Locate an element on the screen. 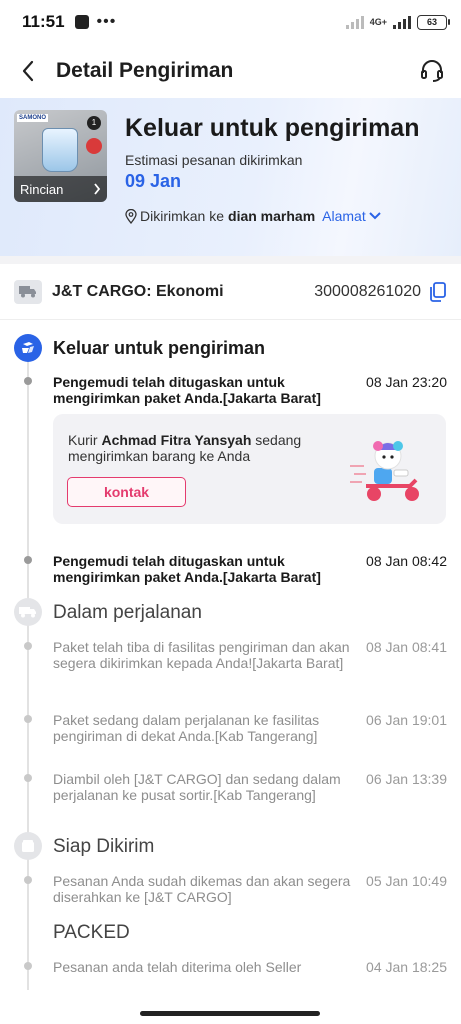  back-arrow-icon is located at coordinates (28, 71).